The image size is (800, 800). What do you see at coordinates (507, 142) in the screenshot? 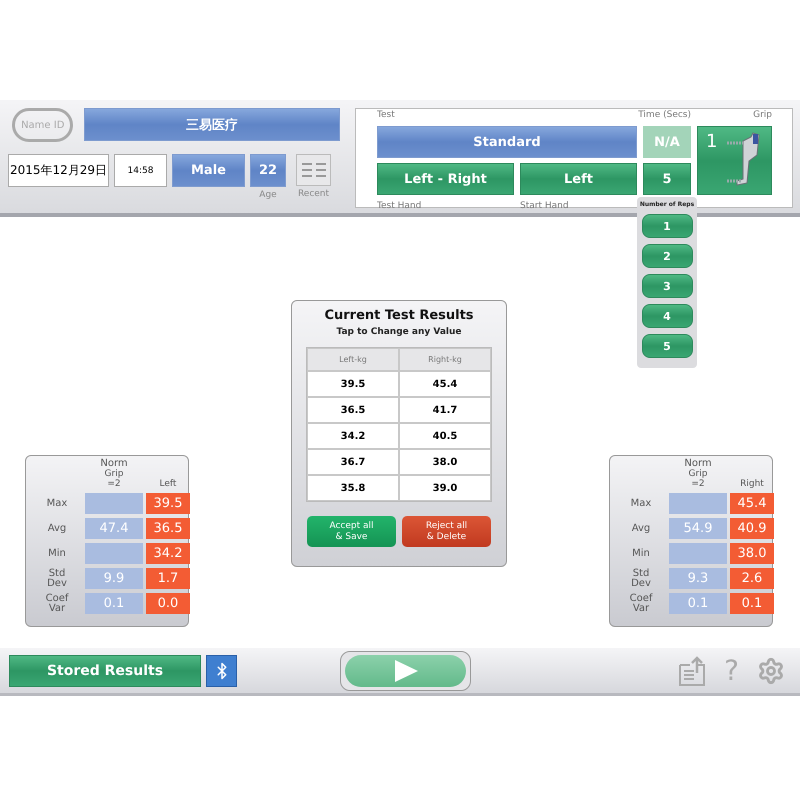
I see `test-button: Standard` at bounding box center [507, 142].